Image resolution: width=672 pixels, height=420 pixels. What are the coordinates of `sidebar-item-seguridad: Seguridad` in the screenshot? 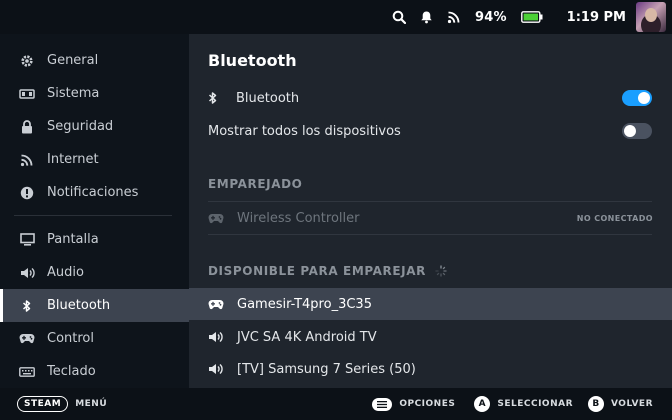 It's located at (94, 126).